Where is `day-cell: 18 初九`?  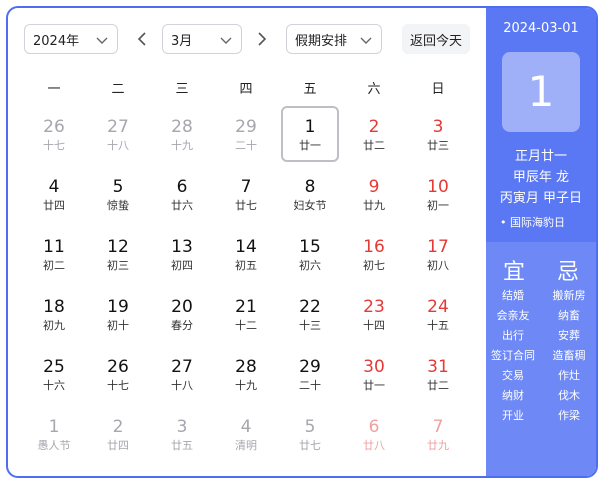
day-cell: 18 初九 is located at coordinates (54, 314).